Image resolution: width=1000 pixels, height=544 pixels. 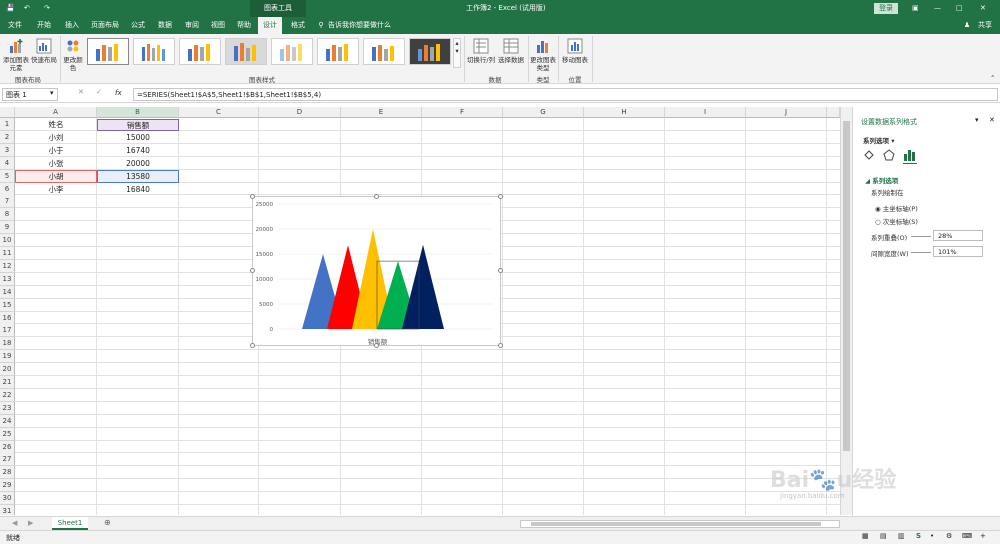 I want to click on tab-page-layout: 页面布局, so click(x=105, y=25).